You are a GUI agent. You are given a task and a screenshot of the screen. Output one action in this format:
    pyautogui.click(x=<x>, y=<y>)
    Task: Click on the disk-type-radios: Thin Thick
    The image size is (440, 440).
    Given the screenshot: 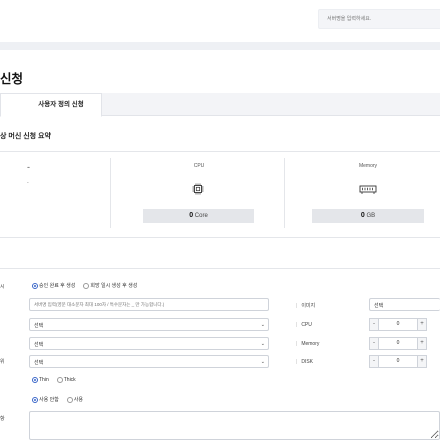 What is the action you would take?
    pyautogui.click(x=56, y=380)
    